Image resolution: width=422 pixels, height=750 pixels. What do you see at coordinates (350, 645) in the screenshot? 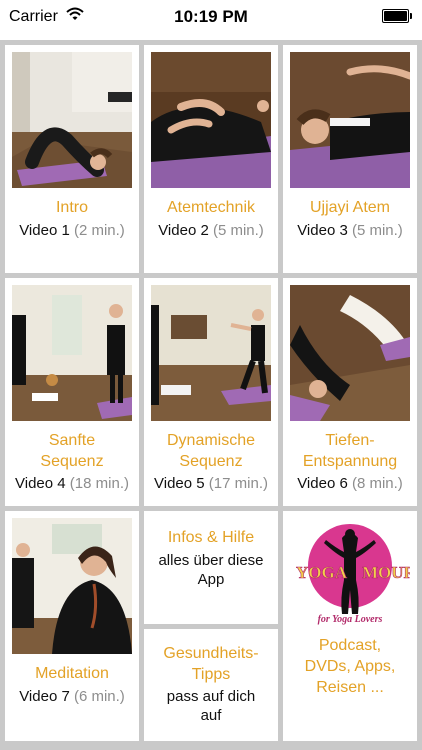
I see `promo-line: Podcast,` at bounding box center [350, 645].